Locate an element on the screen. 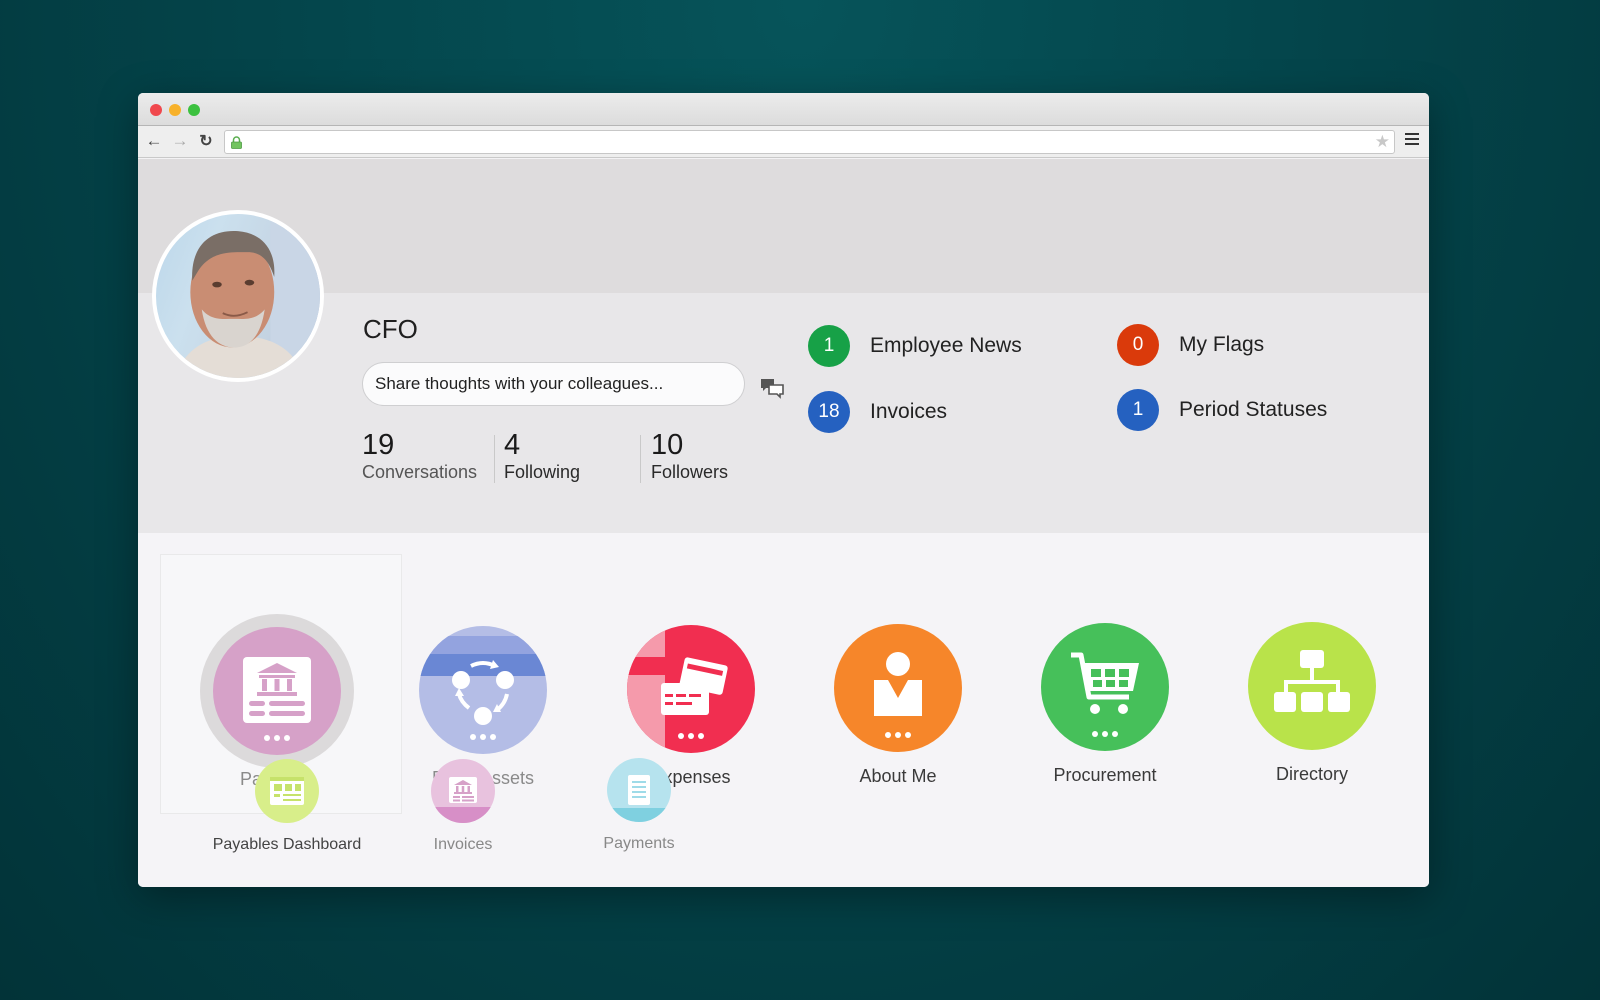 The height and width of the screenshot is (1000, 1600). notification-period-statuses: 1 Period Statuses is located at coordinates (1222, 410).